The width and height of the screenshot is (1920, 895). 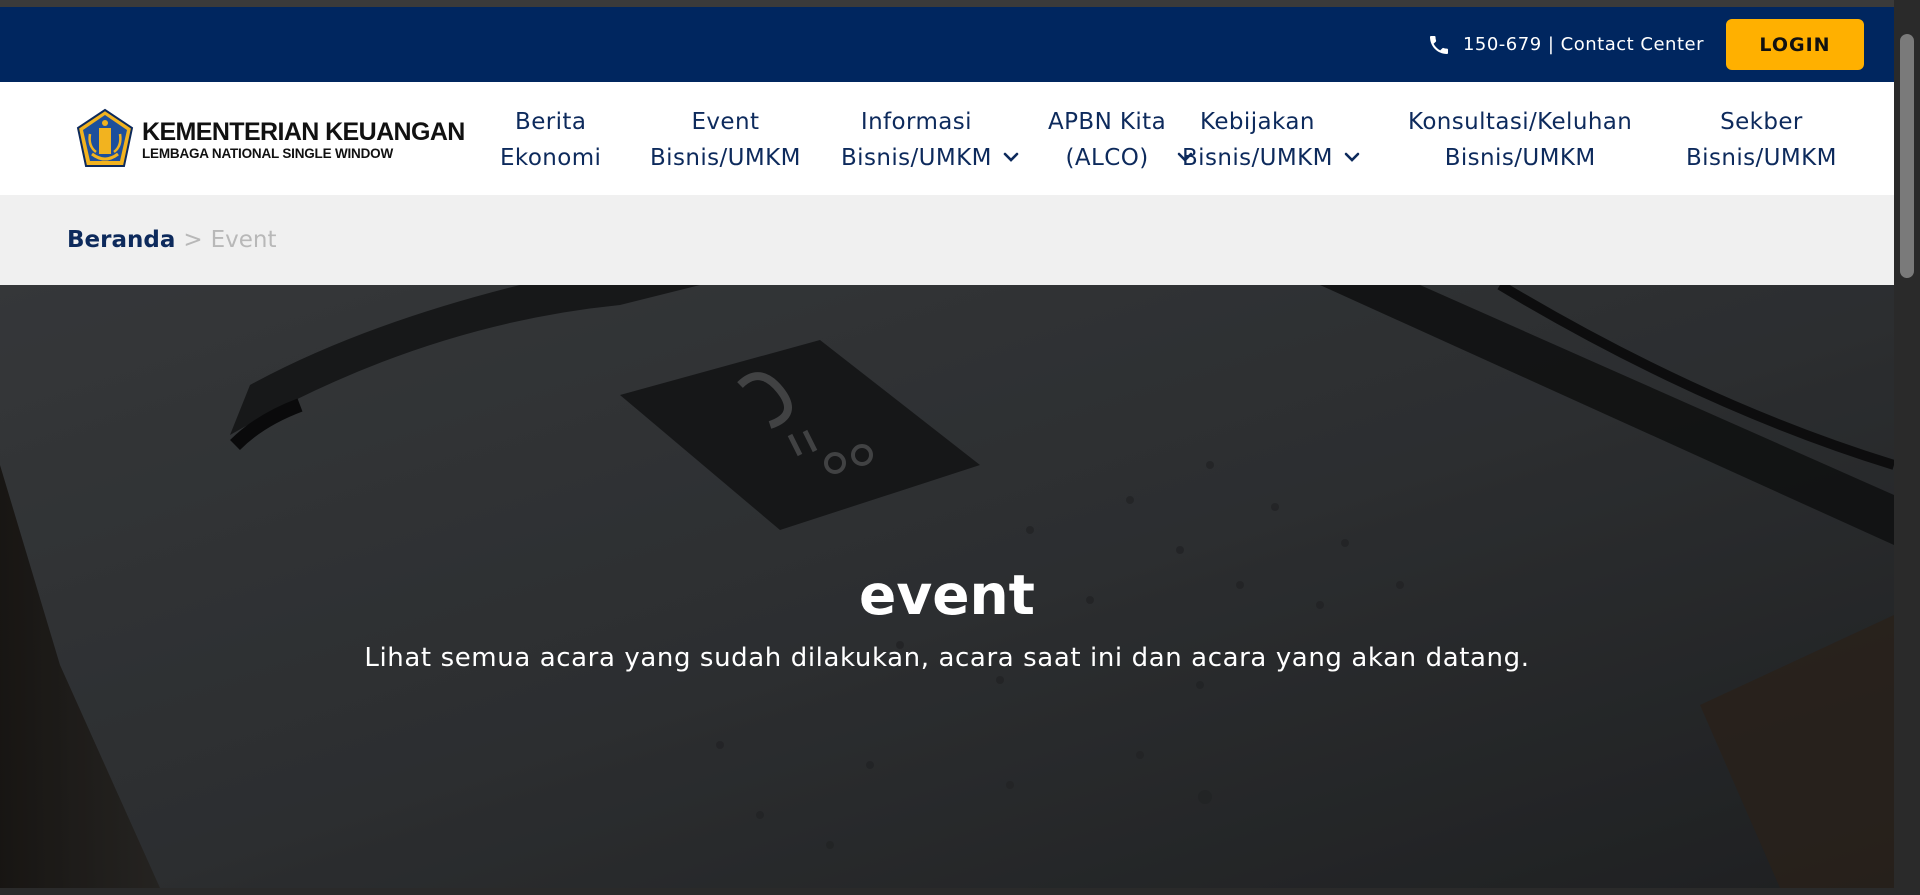 What do you see at coordinates (551, 122) in the screenshot?
I see `nav-label-line1: Berita` at bounding box center [551, 122].